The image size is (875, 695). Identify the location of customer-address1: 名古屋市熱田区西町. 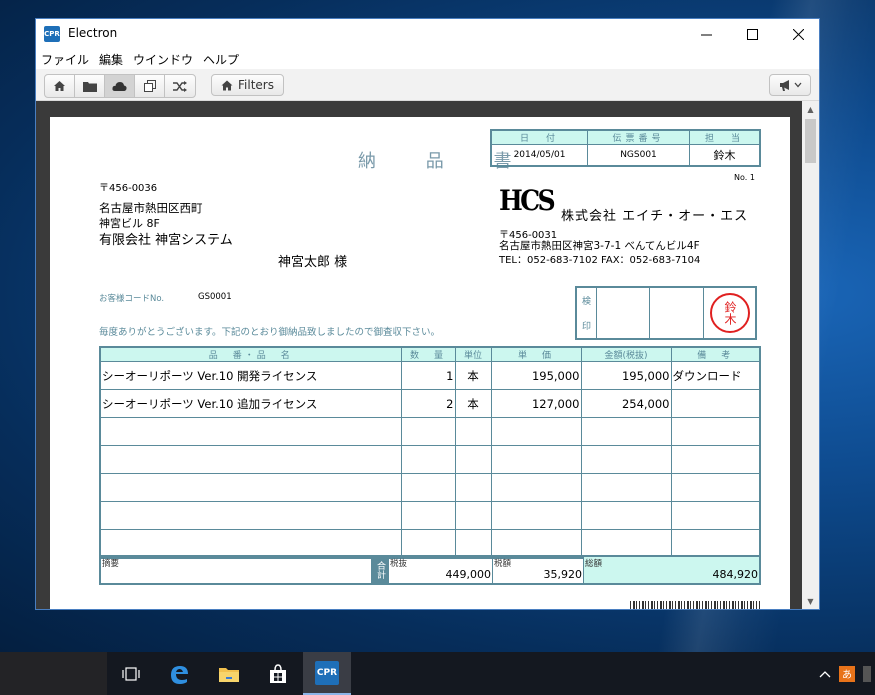
(151, 208).